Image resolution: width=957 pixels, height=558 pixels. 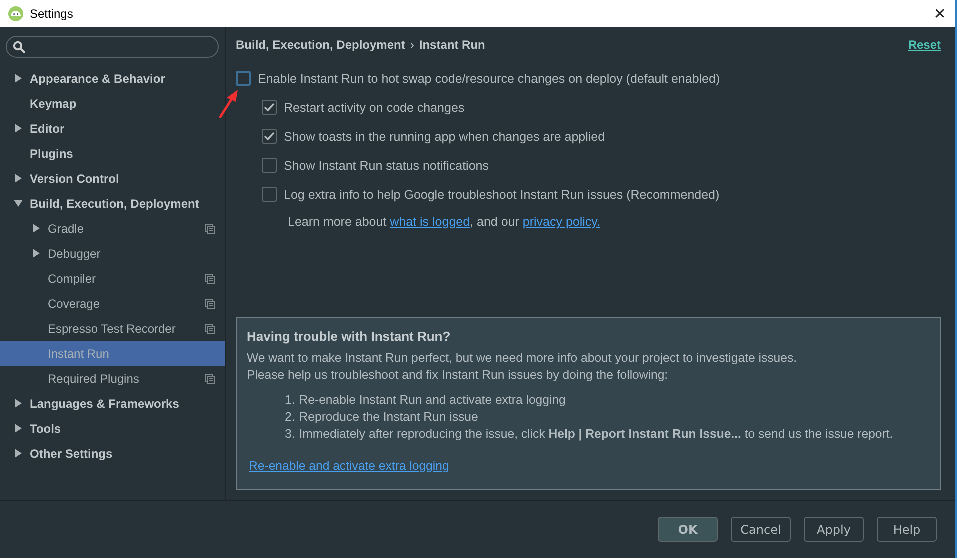 I want to click on learn-more-text: Learn more about what is logged, and our privacy policy., so click(x=445, y=222).